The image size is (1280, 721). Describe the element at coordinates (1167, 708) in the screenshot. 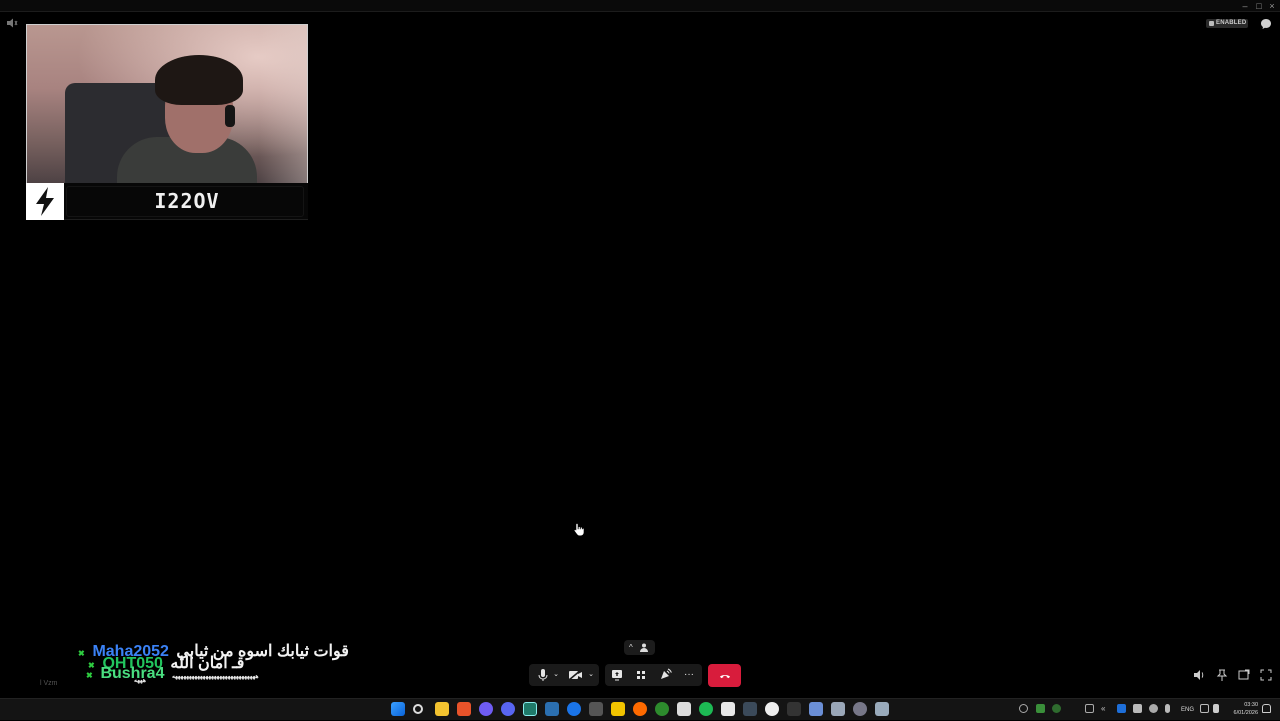

I see `tray-microphone-icon` at that location.